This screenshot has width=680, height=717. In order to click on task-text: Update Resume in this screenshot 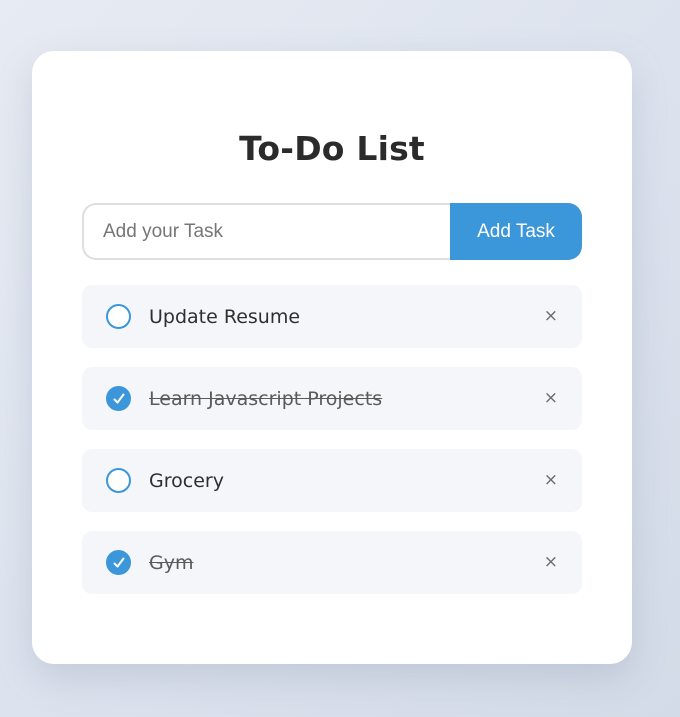, I will do `click(225, 316)`.